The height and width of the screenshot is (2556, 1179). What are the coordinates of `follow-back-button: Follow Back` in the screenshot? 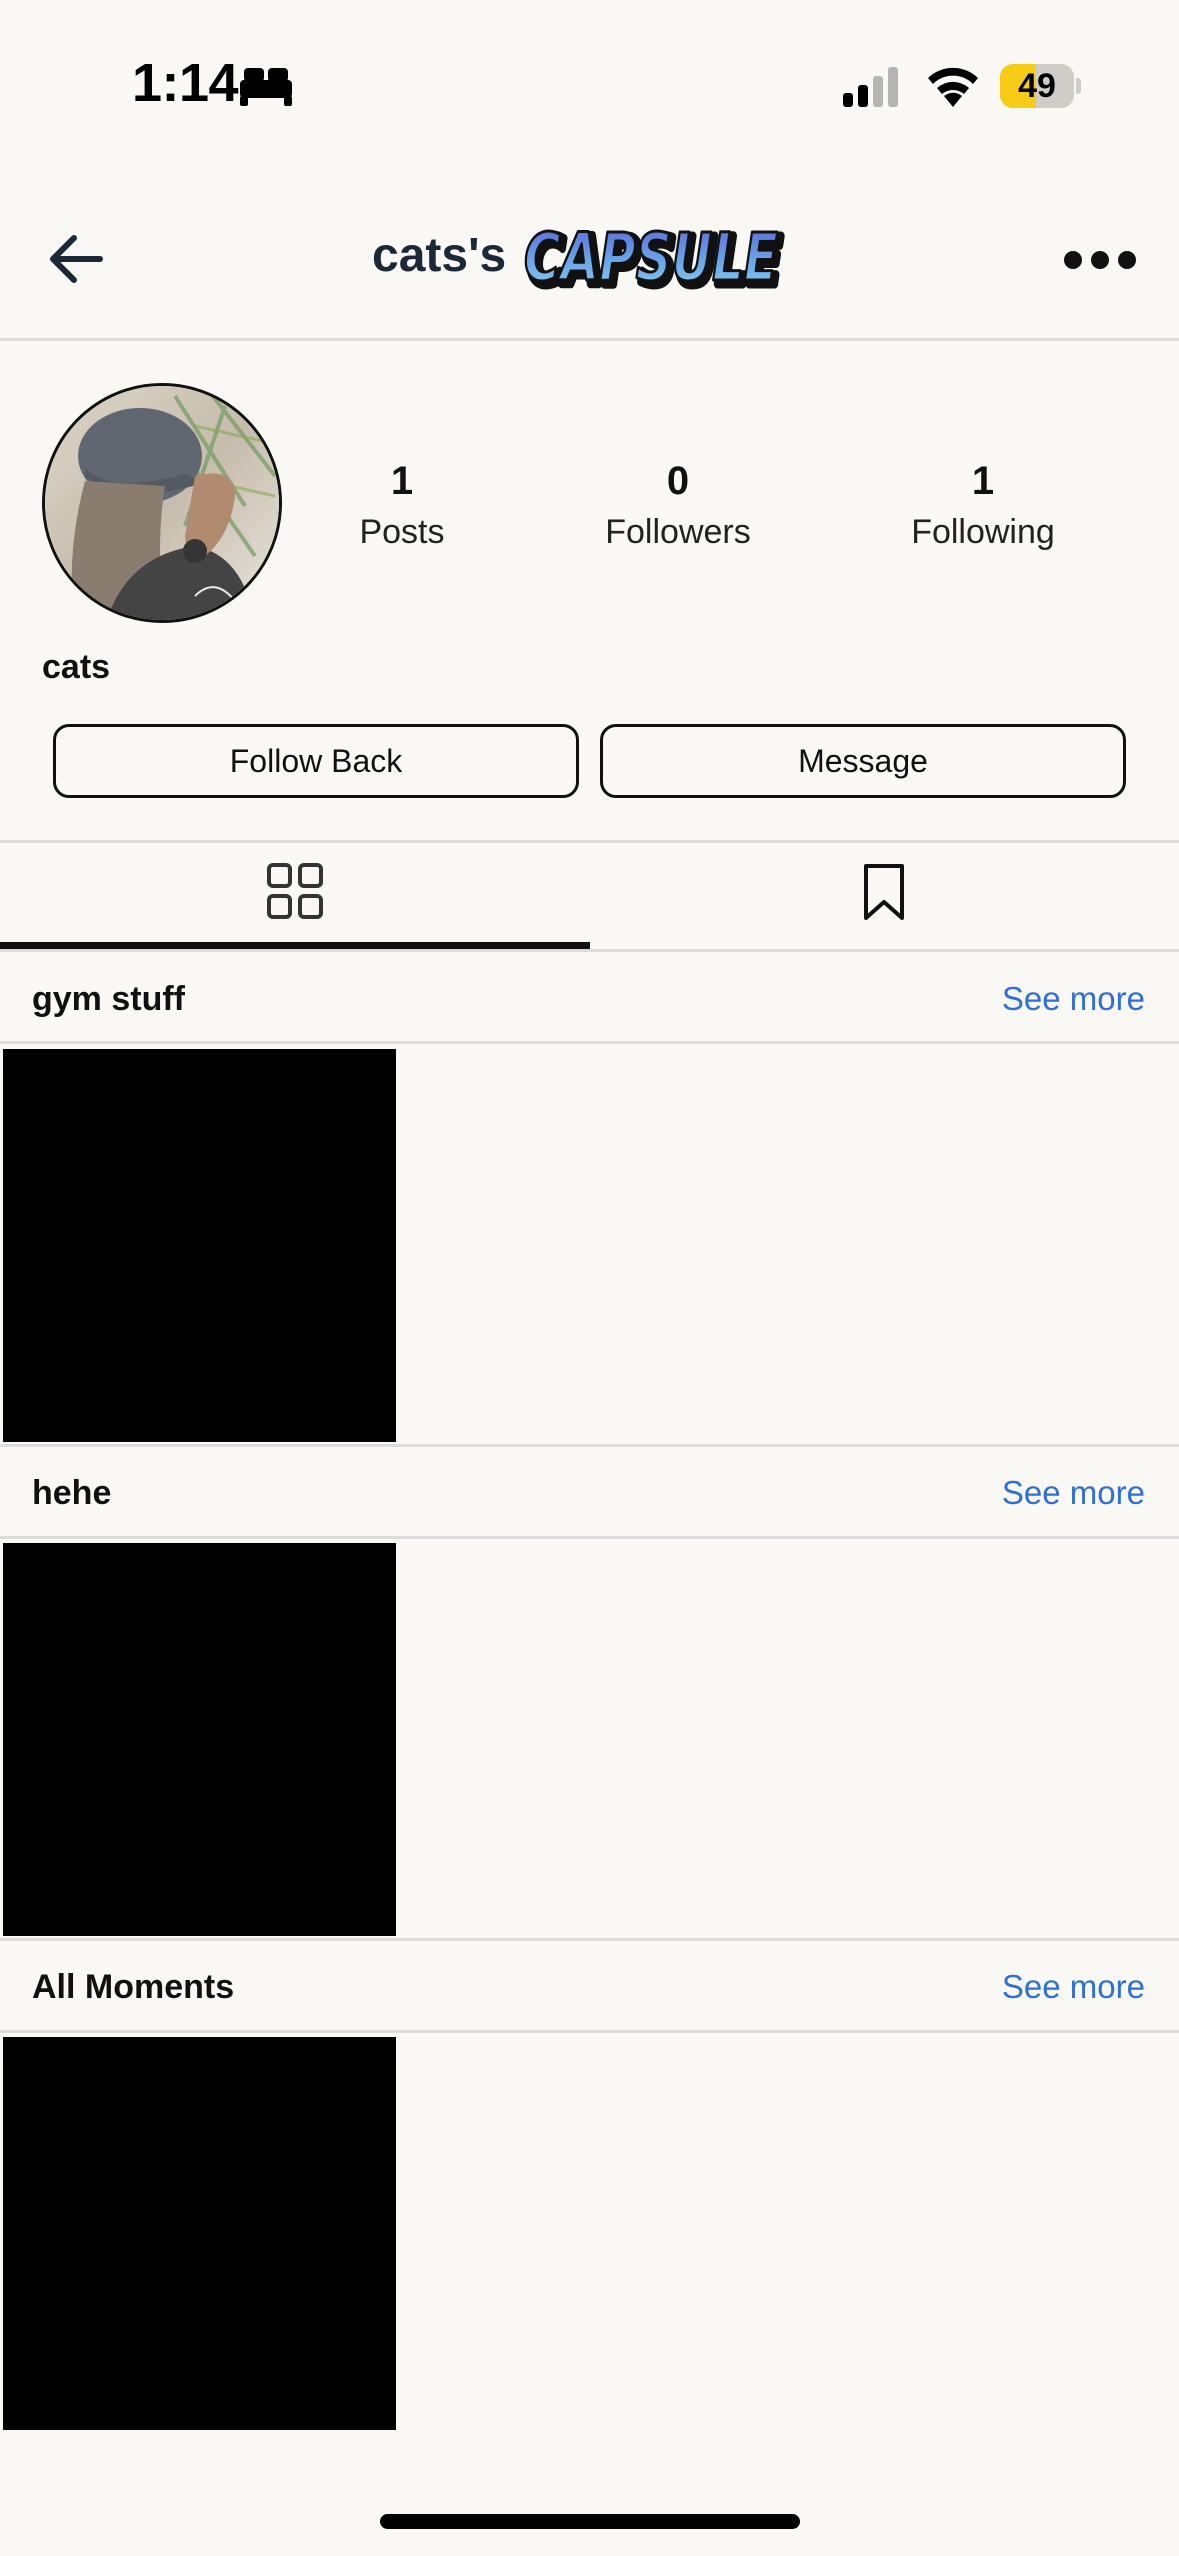 It's located at (316, 761).